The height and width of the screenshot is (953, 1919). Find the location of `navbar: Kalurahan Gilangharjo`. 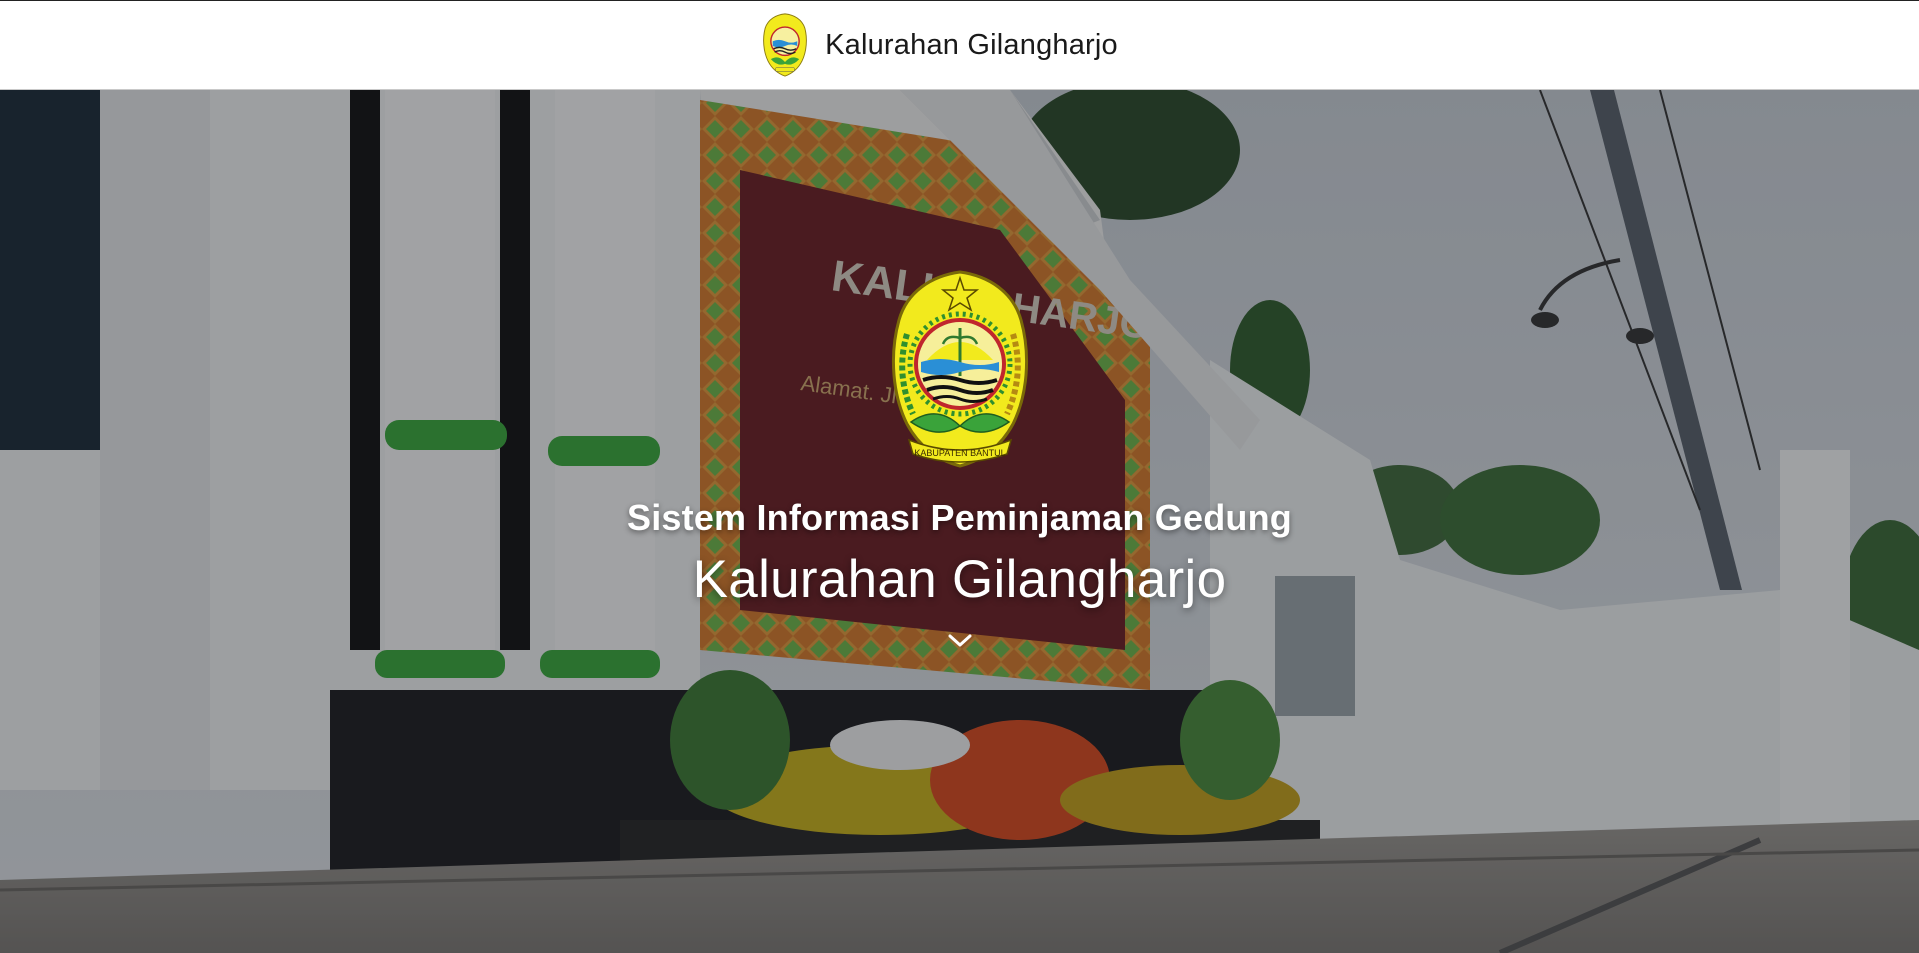

navbar: Kalurahan Gilangharjo is located at coordinates (959, 45).